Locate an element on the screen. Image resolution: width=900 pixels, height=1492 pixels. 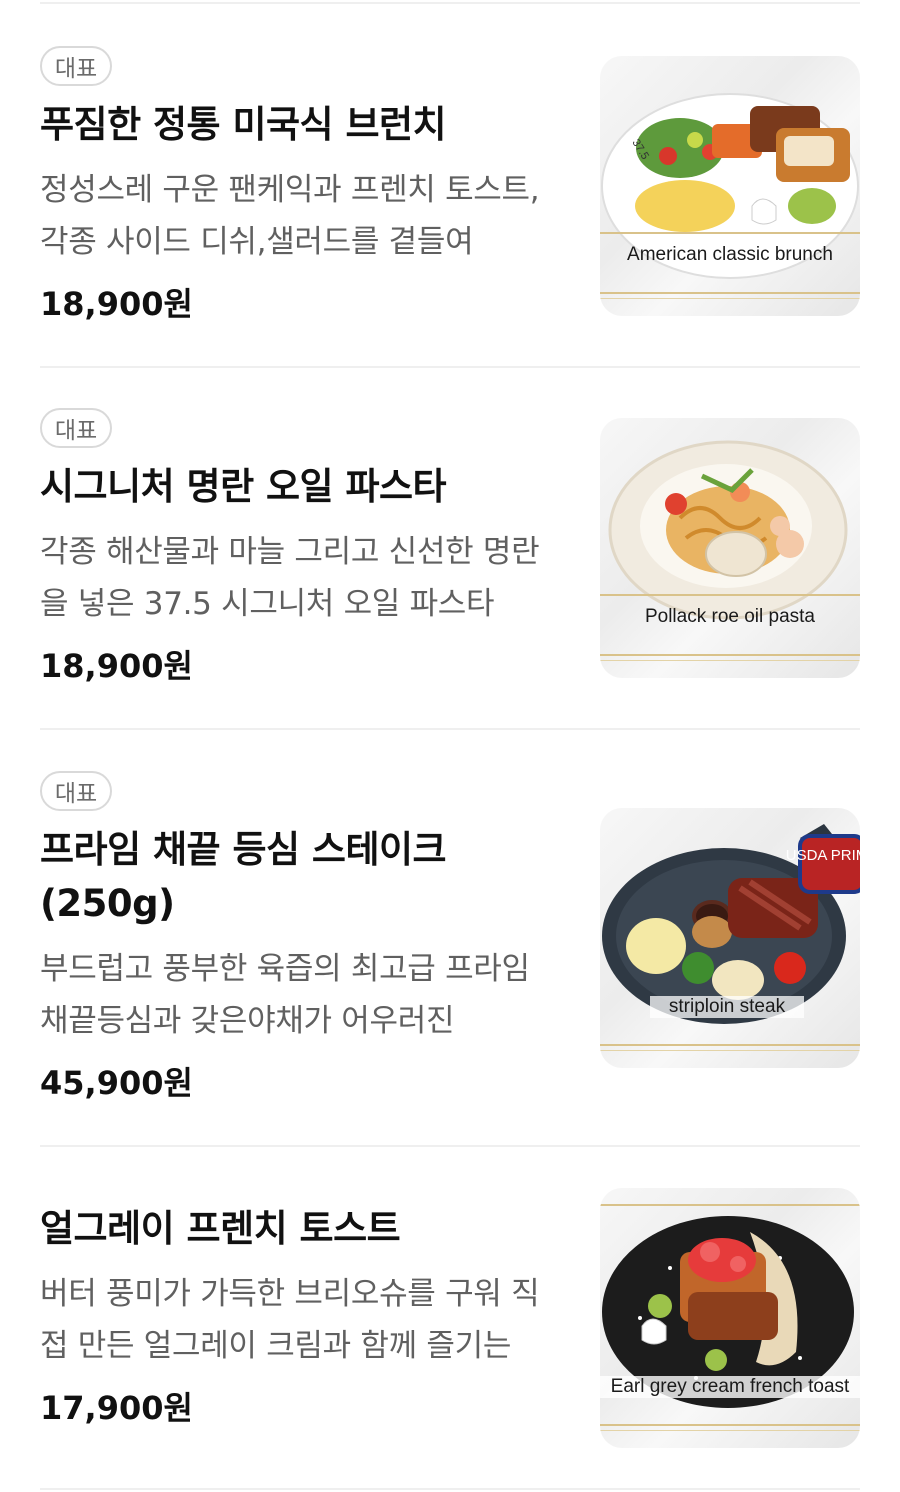
steak-skillet-illustration: USDA PRIME is located at coordinates (731, 924).